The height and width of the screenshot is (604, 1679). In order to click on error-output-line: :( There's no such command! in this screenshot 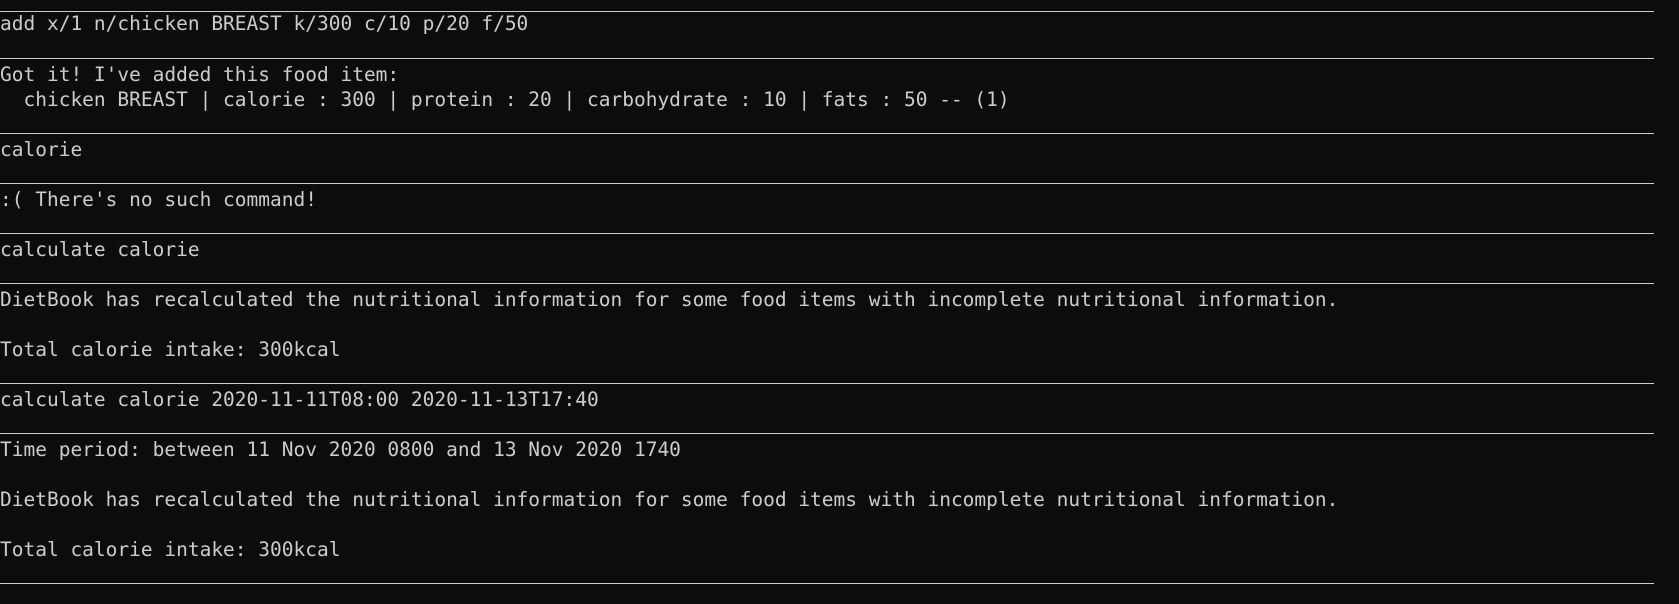, I will do `click(158, 199)`.